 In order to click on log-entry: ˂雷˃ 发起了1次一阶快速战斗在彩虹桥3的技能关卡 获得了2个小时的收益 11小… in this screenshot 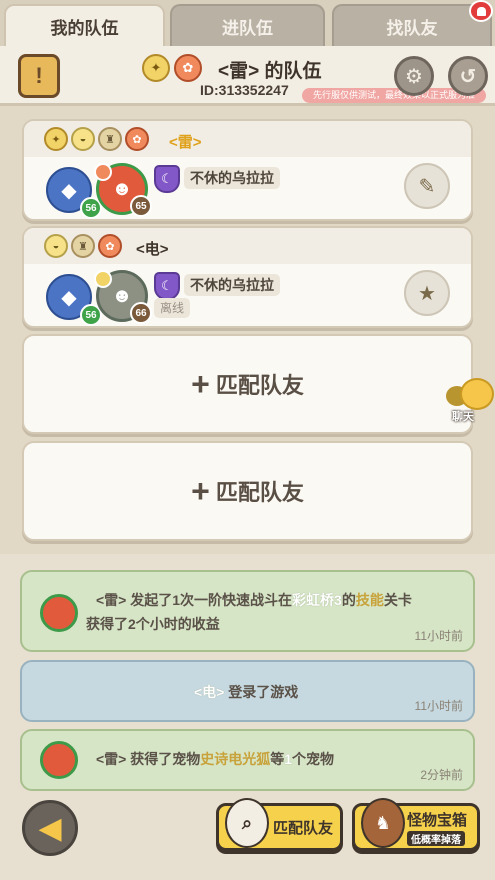, I will do `click(247, 611)`.